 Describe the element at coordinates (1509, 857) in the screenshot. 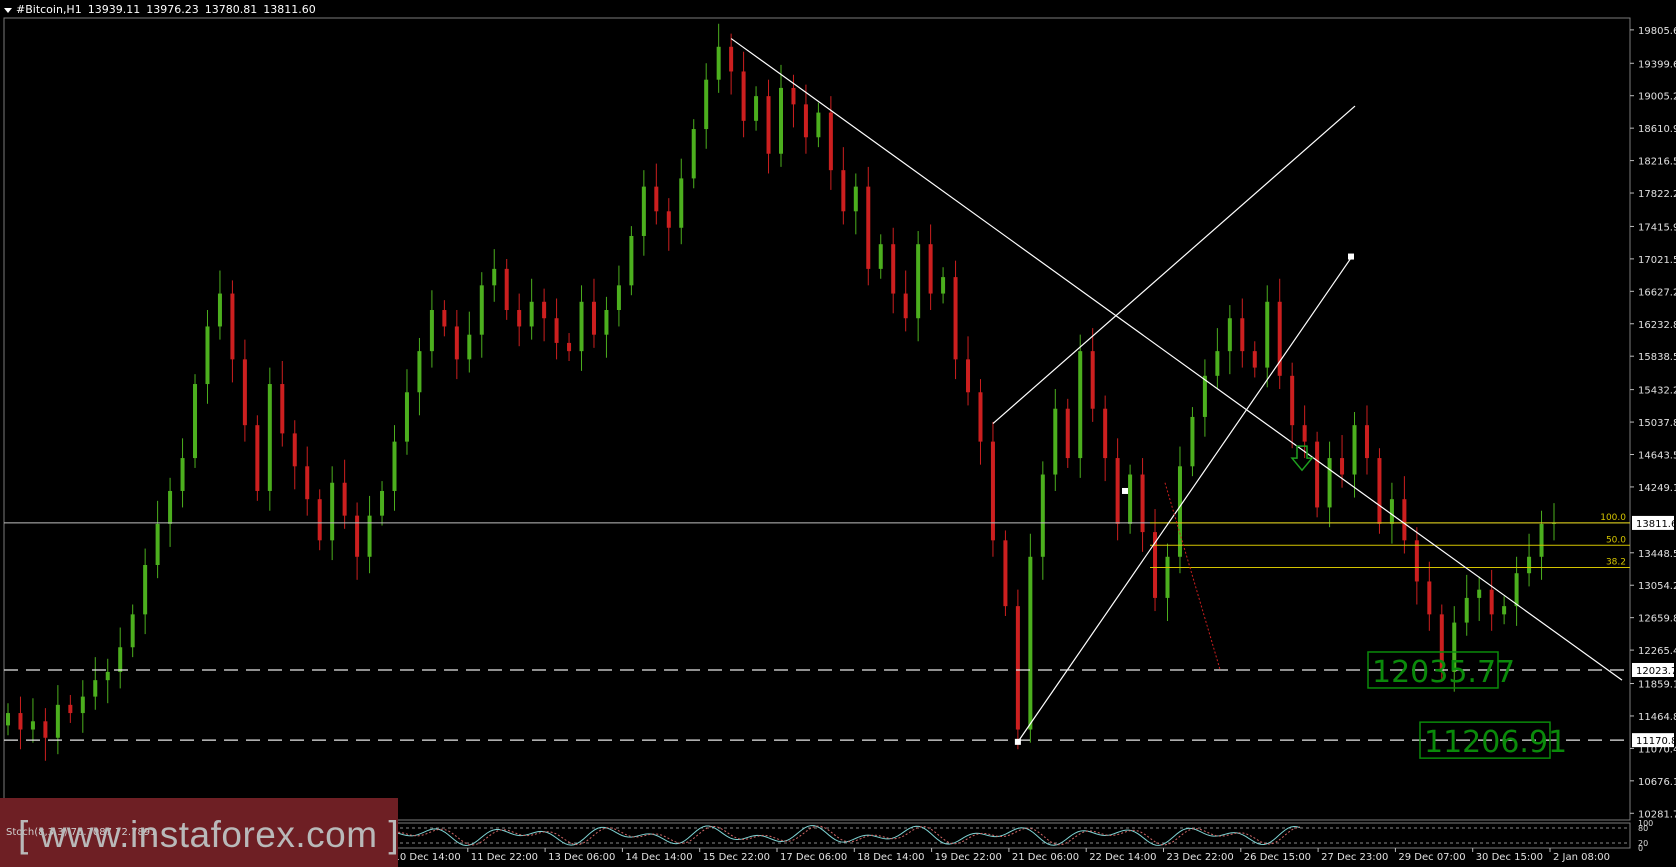

I see `x-tick-label: 30 Dec 15:00` at that location.